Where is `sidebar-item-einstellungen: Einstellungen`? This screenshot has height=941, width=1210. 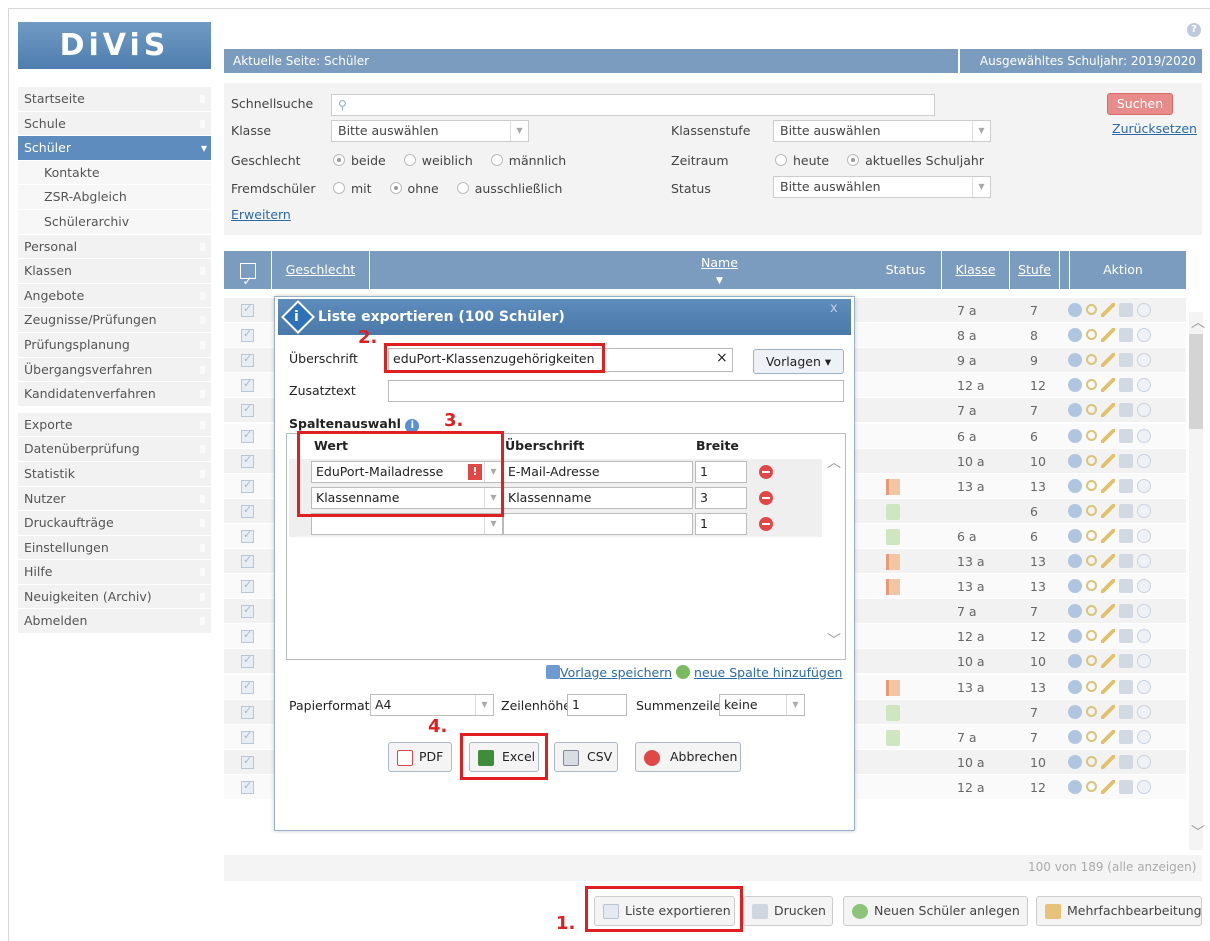 sidebar-item-einstellungen: Einstellungen is located at coordinates (114, 548).